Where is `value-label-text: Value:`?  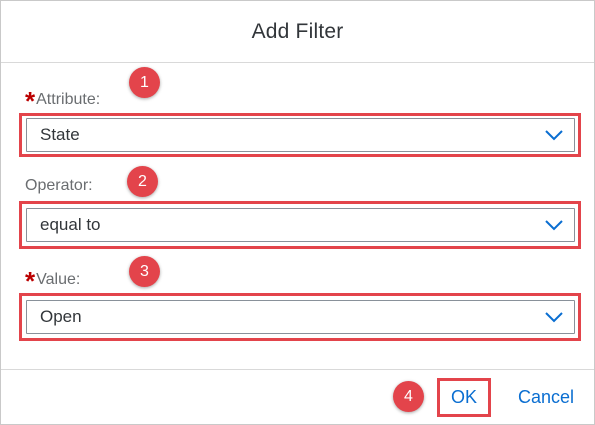
value-label-text: Value: is located at coordinates (58, 279).